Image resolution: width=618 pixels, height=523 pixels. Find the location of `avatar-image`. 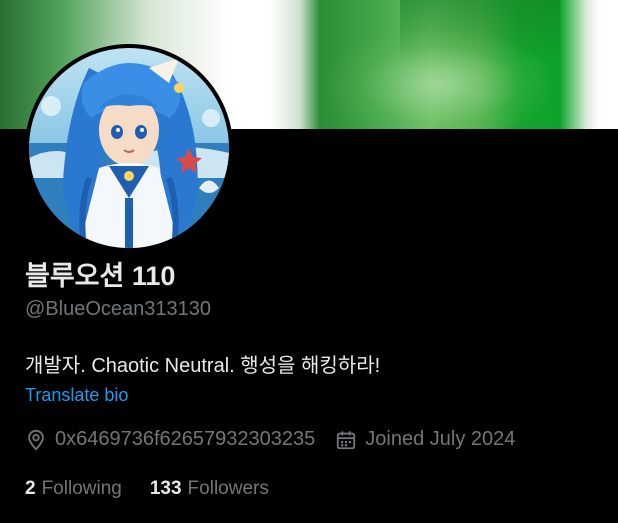

avatar-image is located at coordinates (129, 148).